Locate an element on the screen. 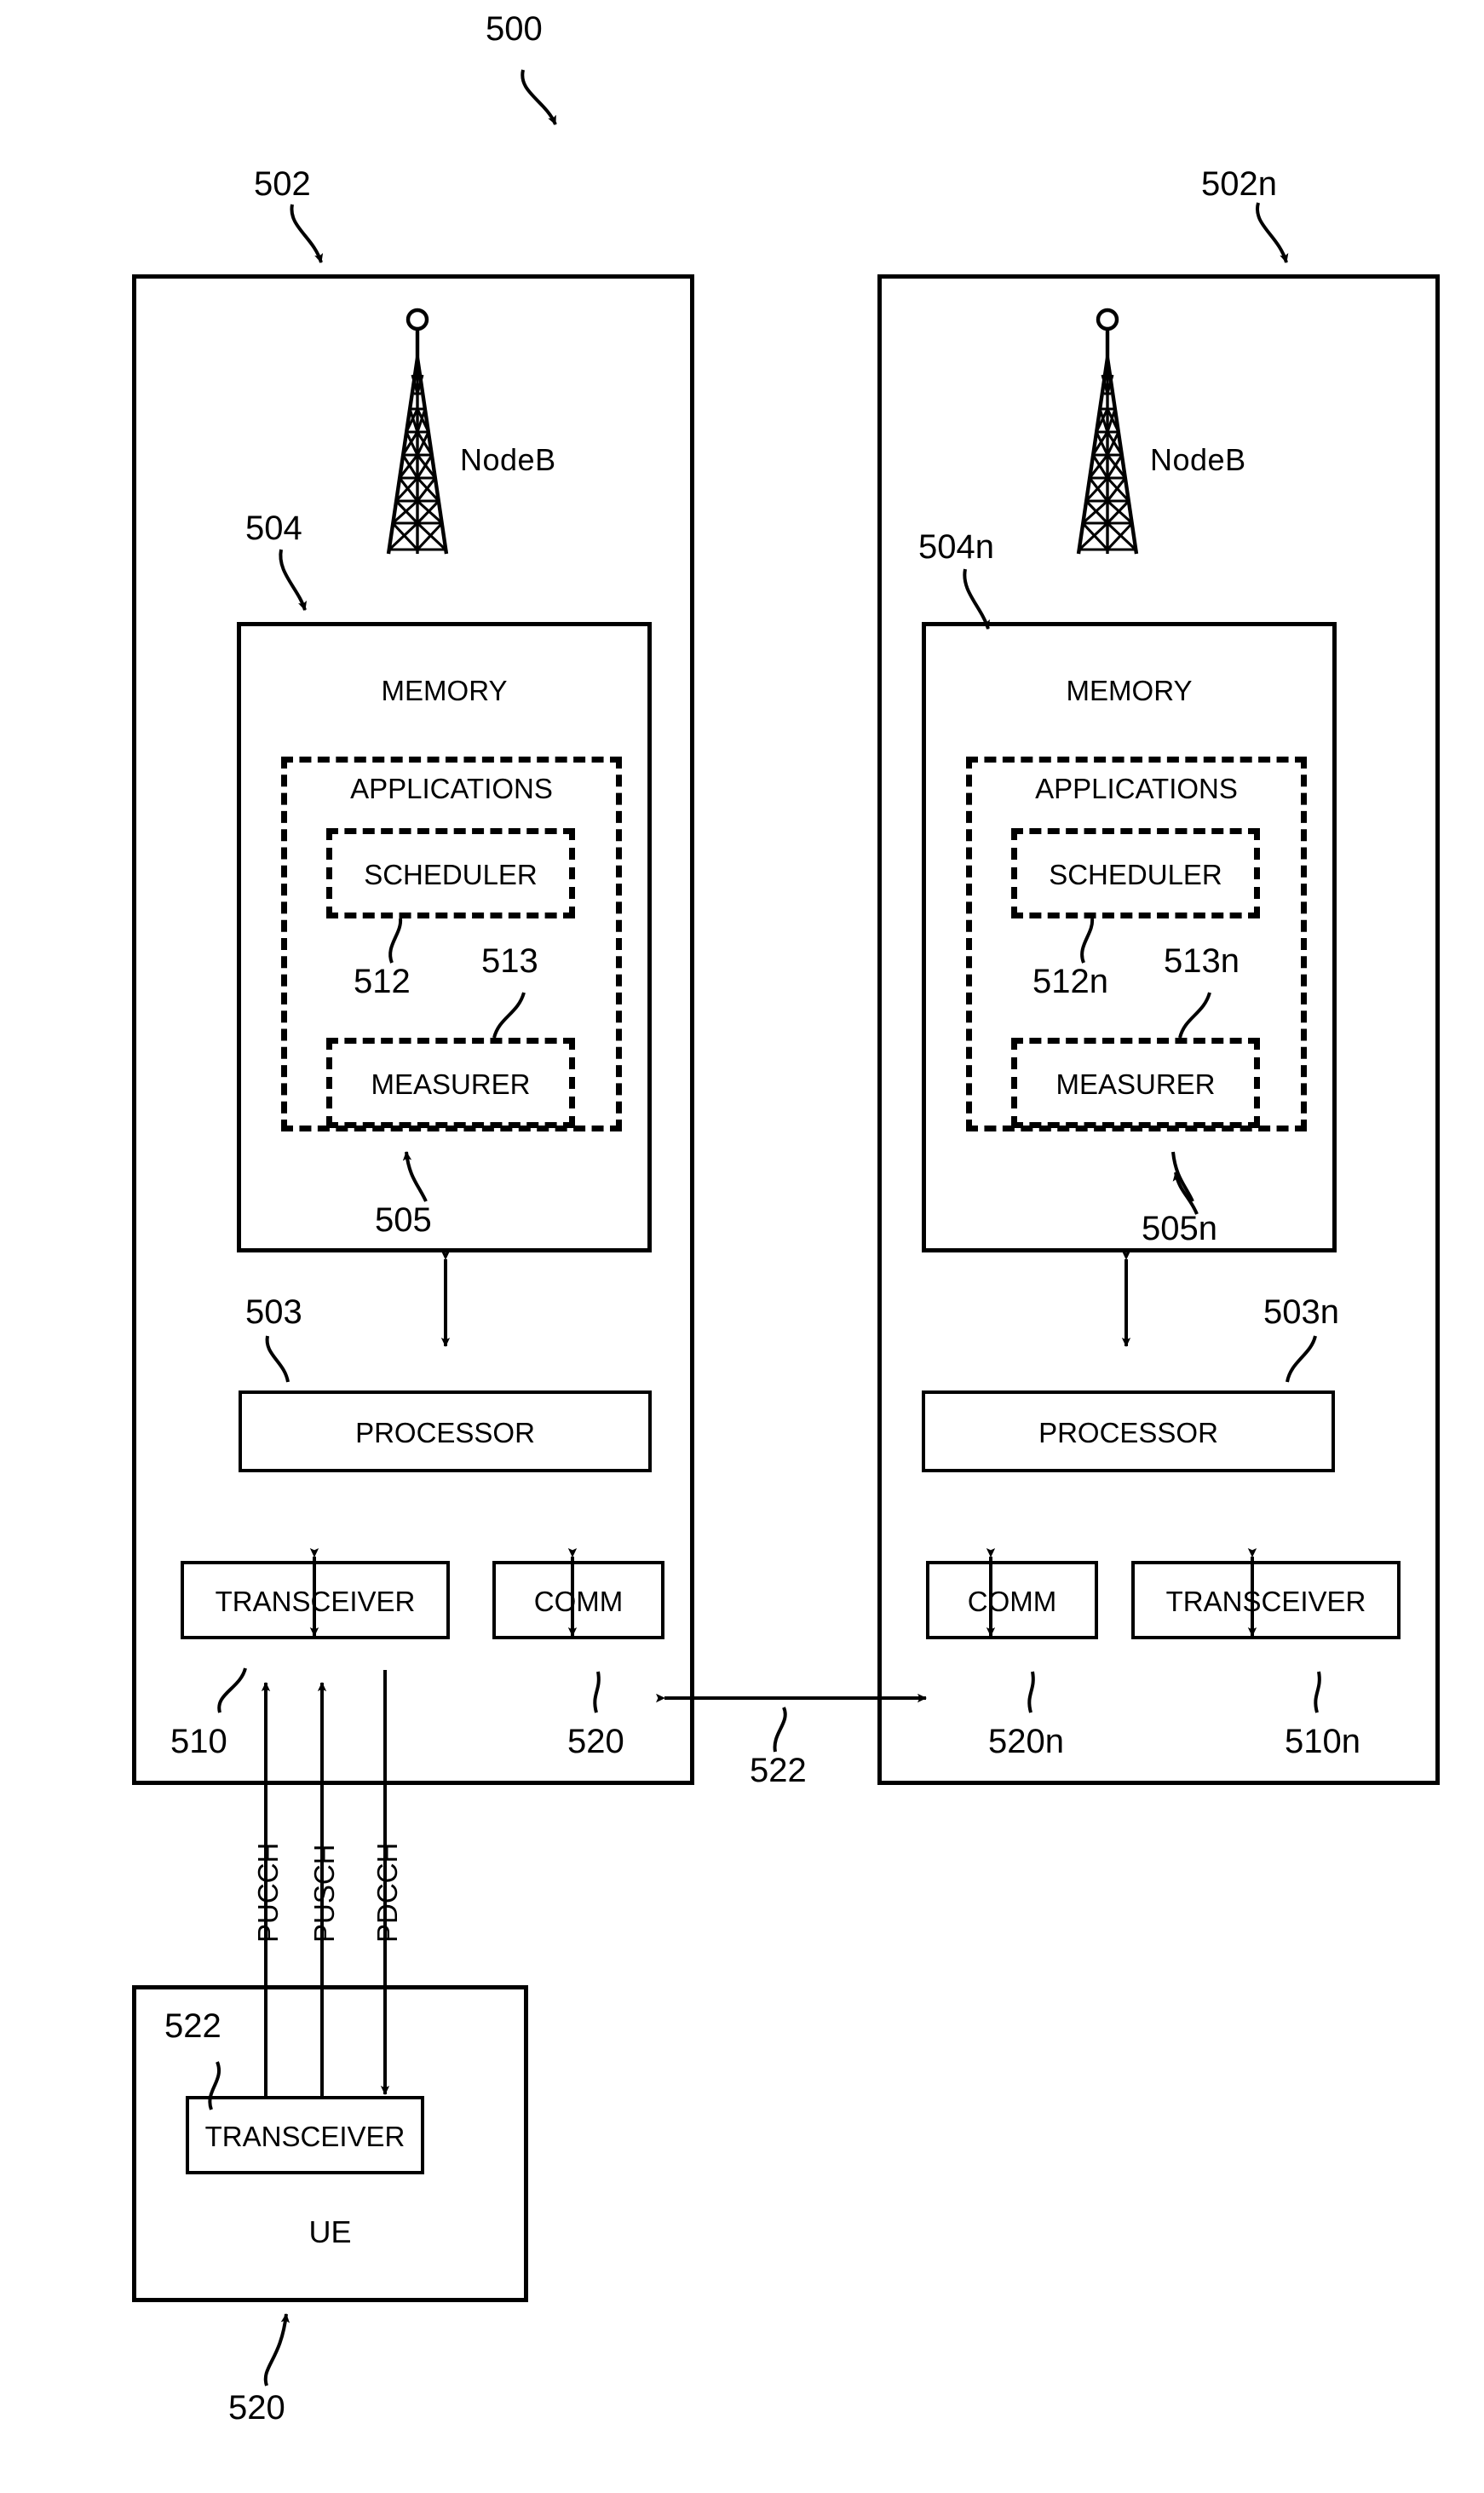 This screenshot has width=1484, height=2493. scheduler-title-left: SCHEDULER is located at coordinates (451, 874).